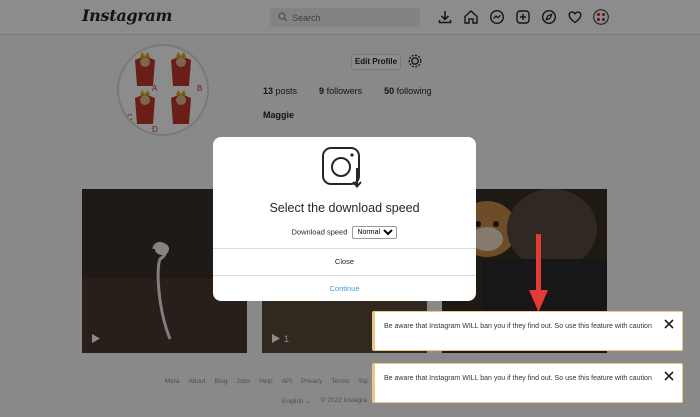  I want to click on annotation-arrow, so click(538, 273).